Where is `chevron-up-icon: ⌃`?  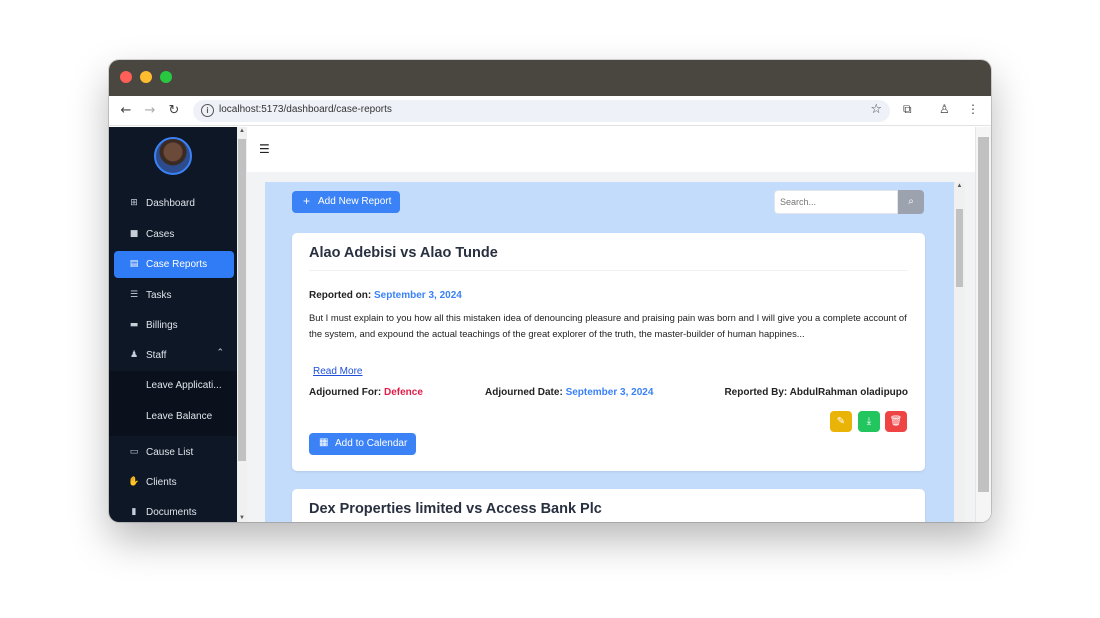
chevron-up-icon: ⌃ is located at coordinates (220, 353).